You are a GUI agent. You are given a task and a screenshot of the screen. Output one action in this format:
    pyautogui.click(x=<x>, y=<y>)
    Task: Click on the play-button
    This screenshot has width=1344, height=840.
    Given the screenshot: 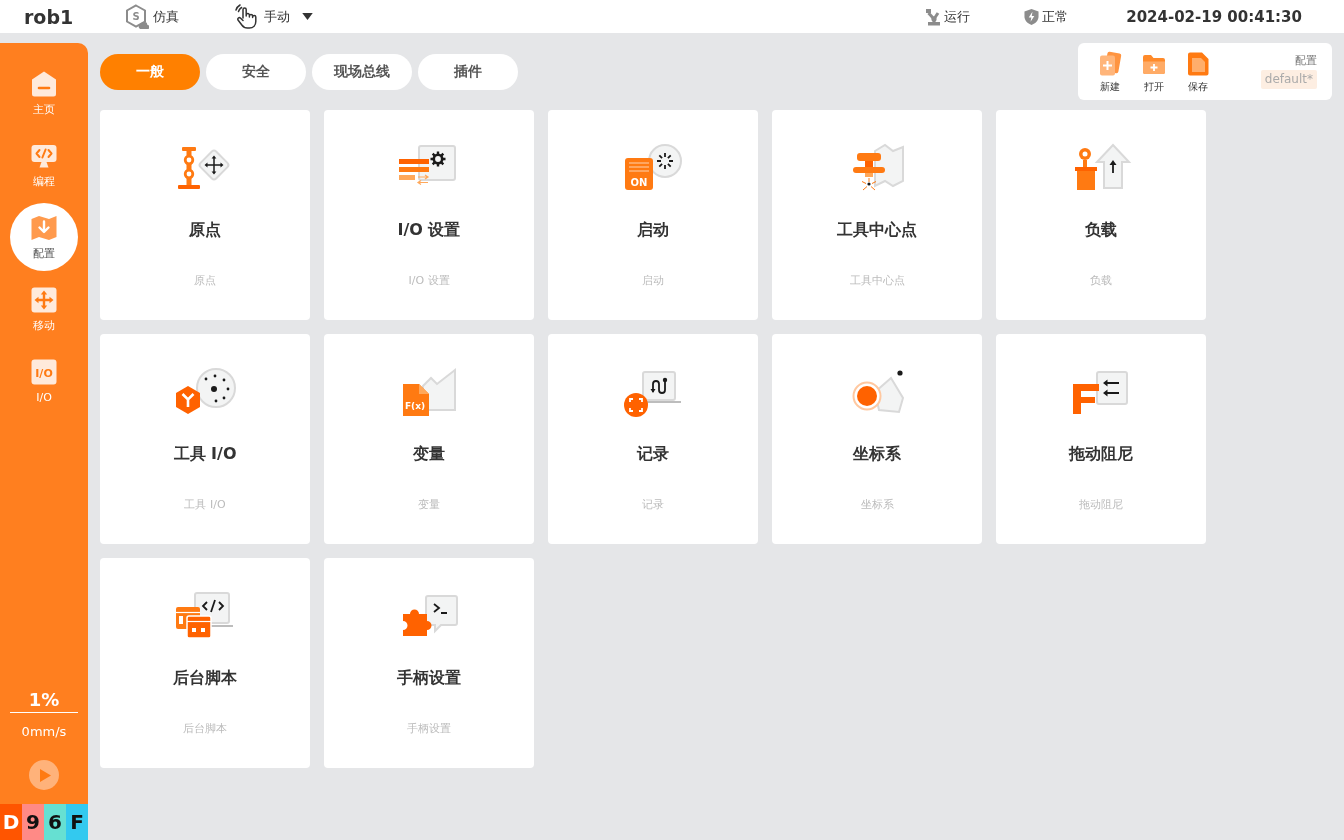 What is the action you would take?
    pyautogui.click(x=44, y=775)
    